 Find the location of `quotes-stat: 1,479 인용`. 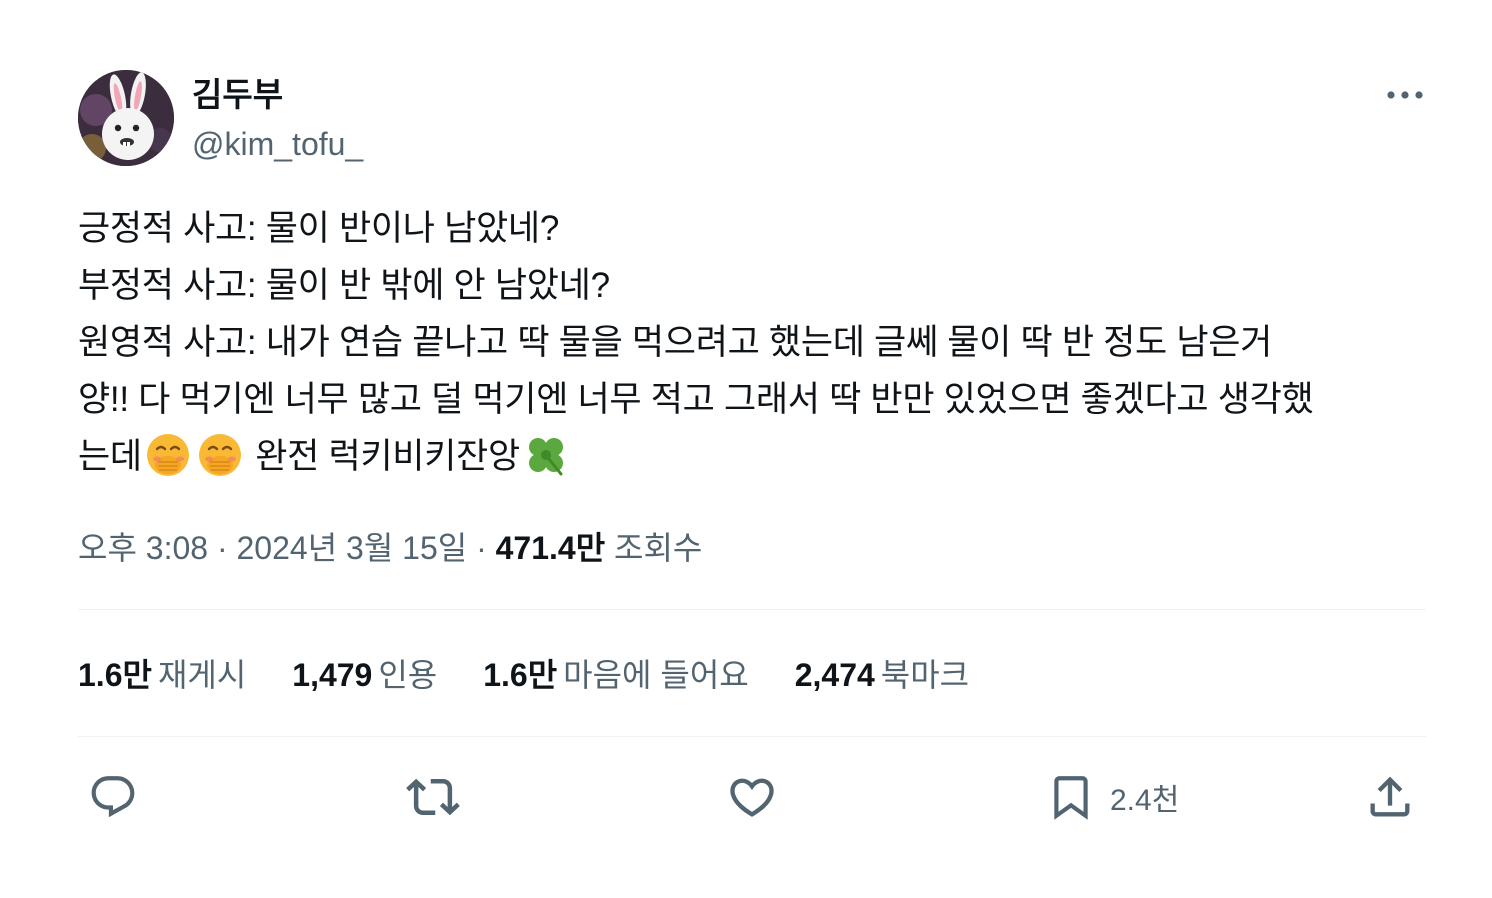

quotes-stat: 1,479 인용 is located at coordinates (364, 675).